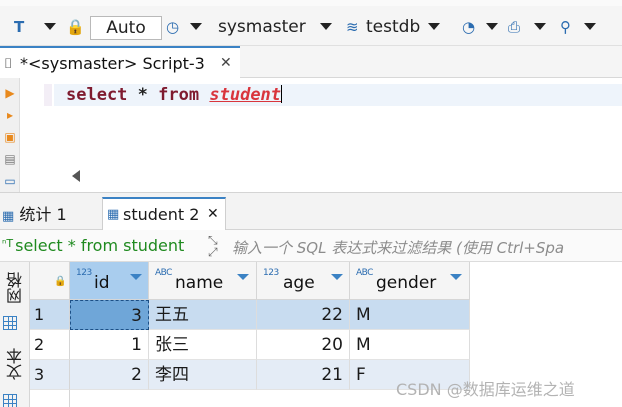  Describe the element at coordinates (10, 115) in the screenshot. I see `execute-new-tab-icon: ▸` at that location.